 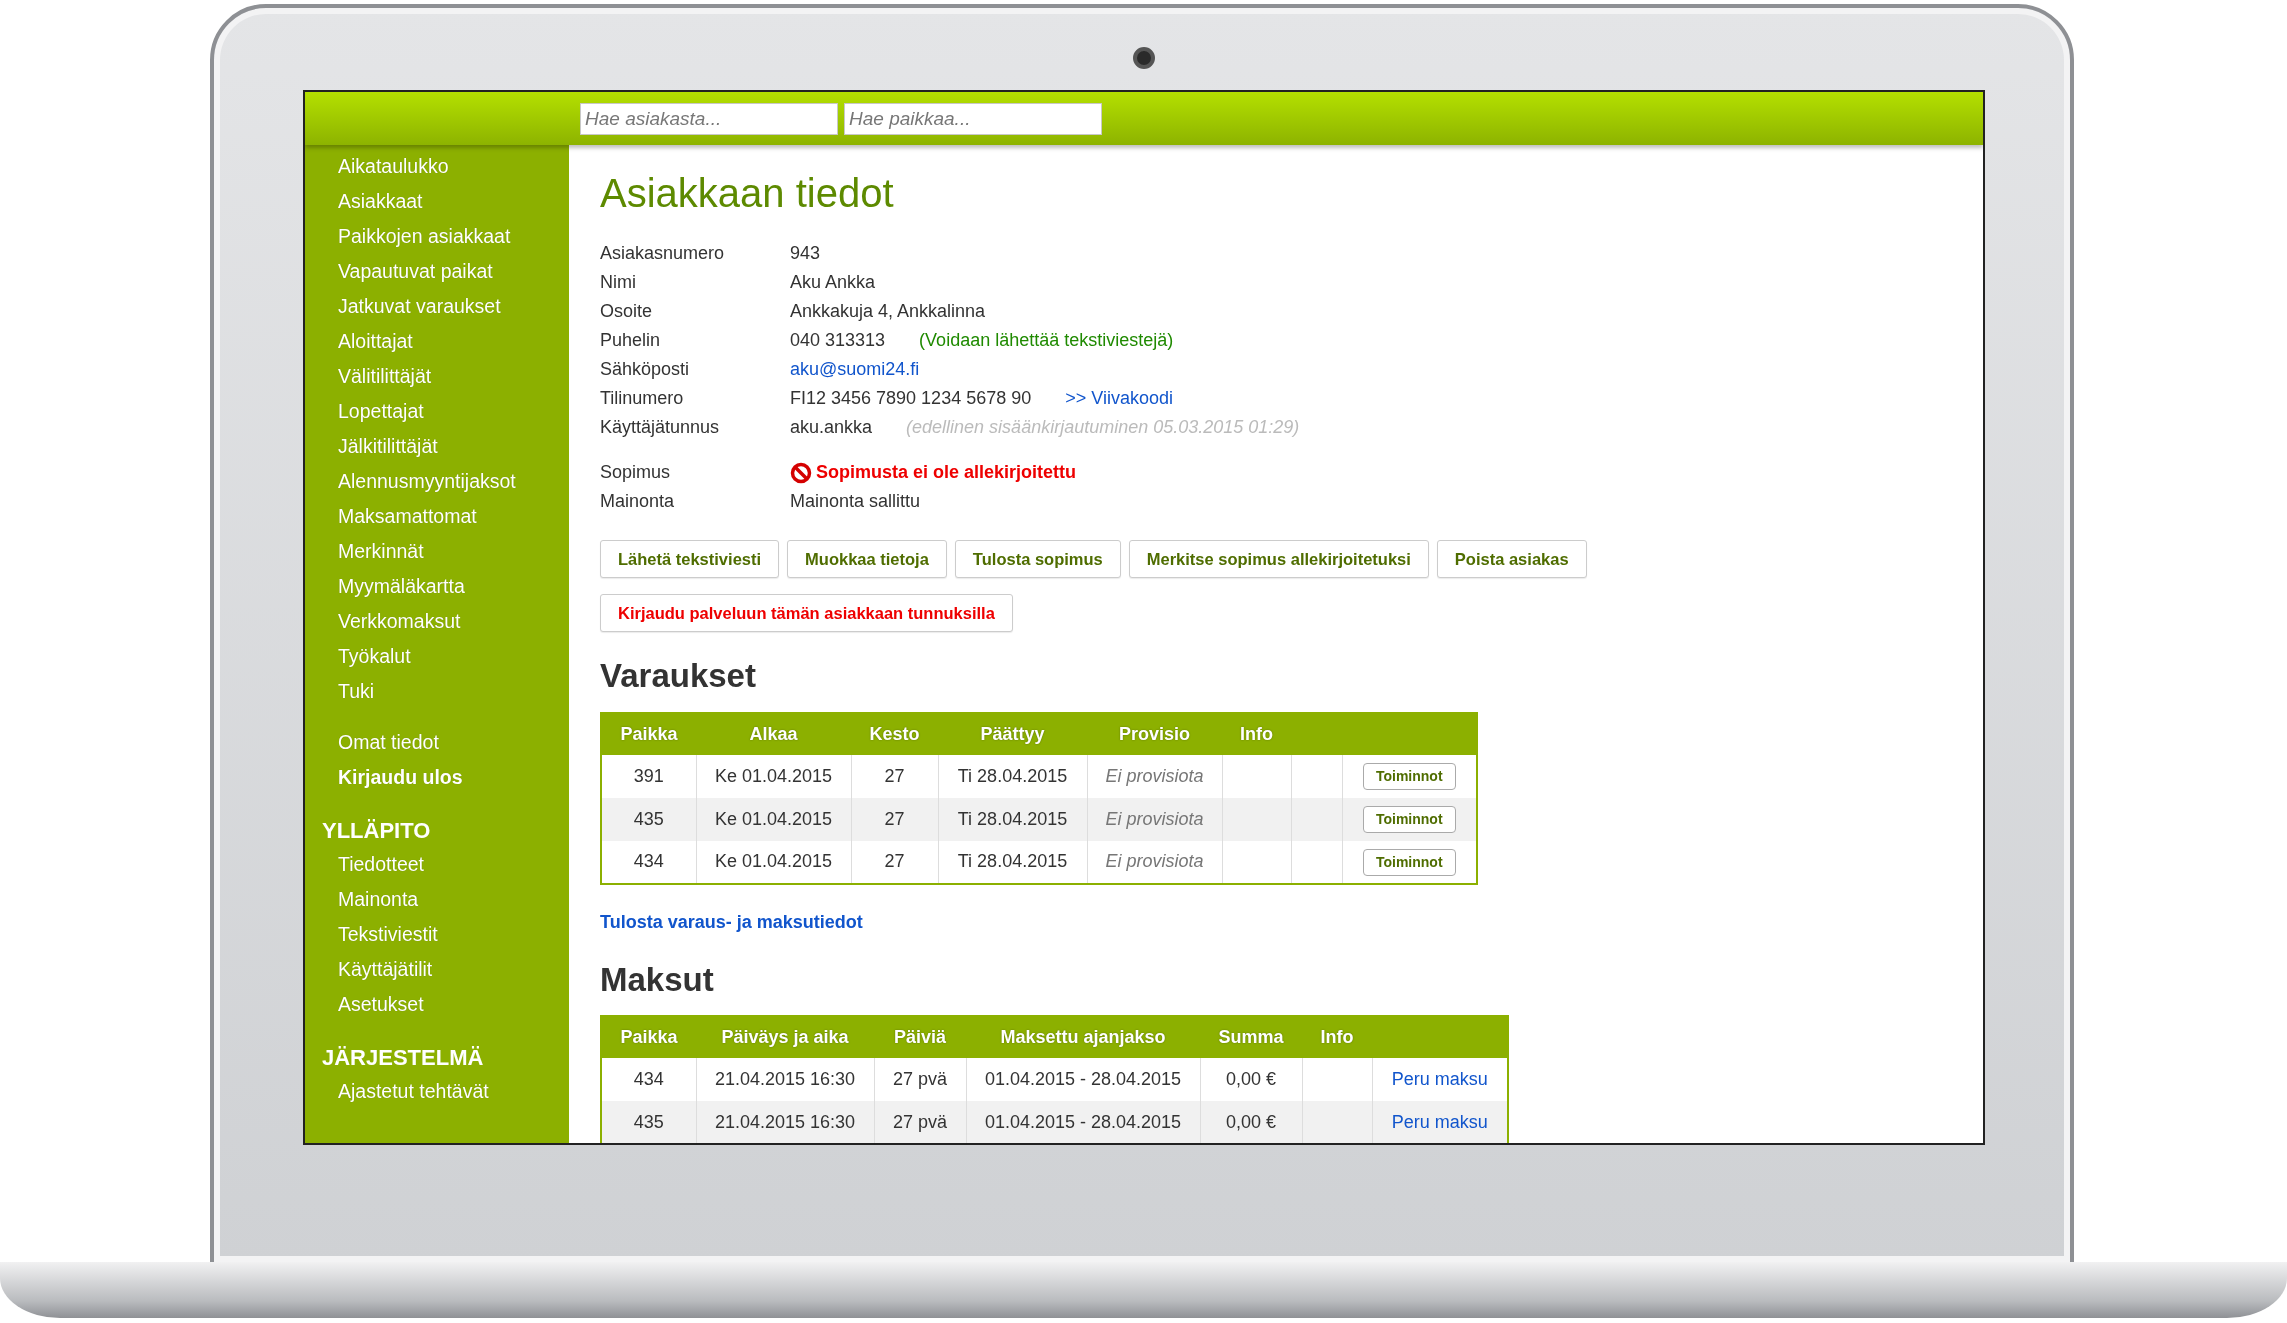 What do you see at coordinates (1154, 733) in the screenshot?
I see `column-header: Provisio` at bounding box center [1154, 733].